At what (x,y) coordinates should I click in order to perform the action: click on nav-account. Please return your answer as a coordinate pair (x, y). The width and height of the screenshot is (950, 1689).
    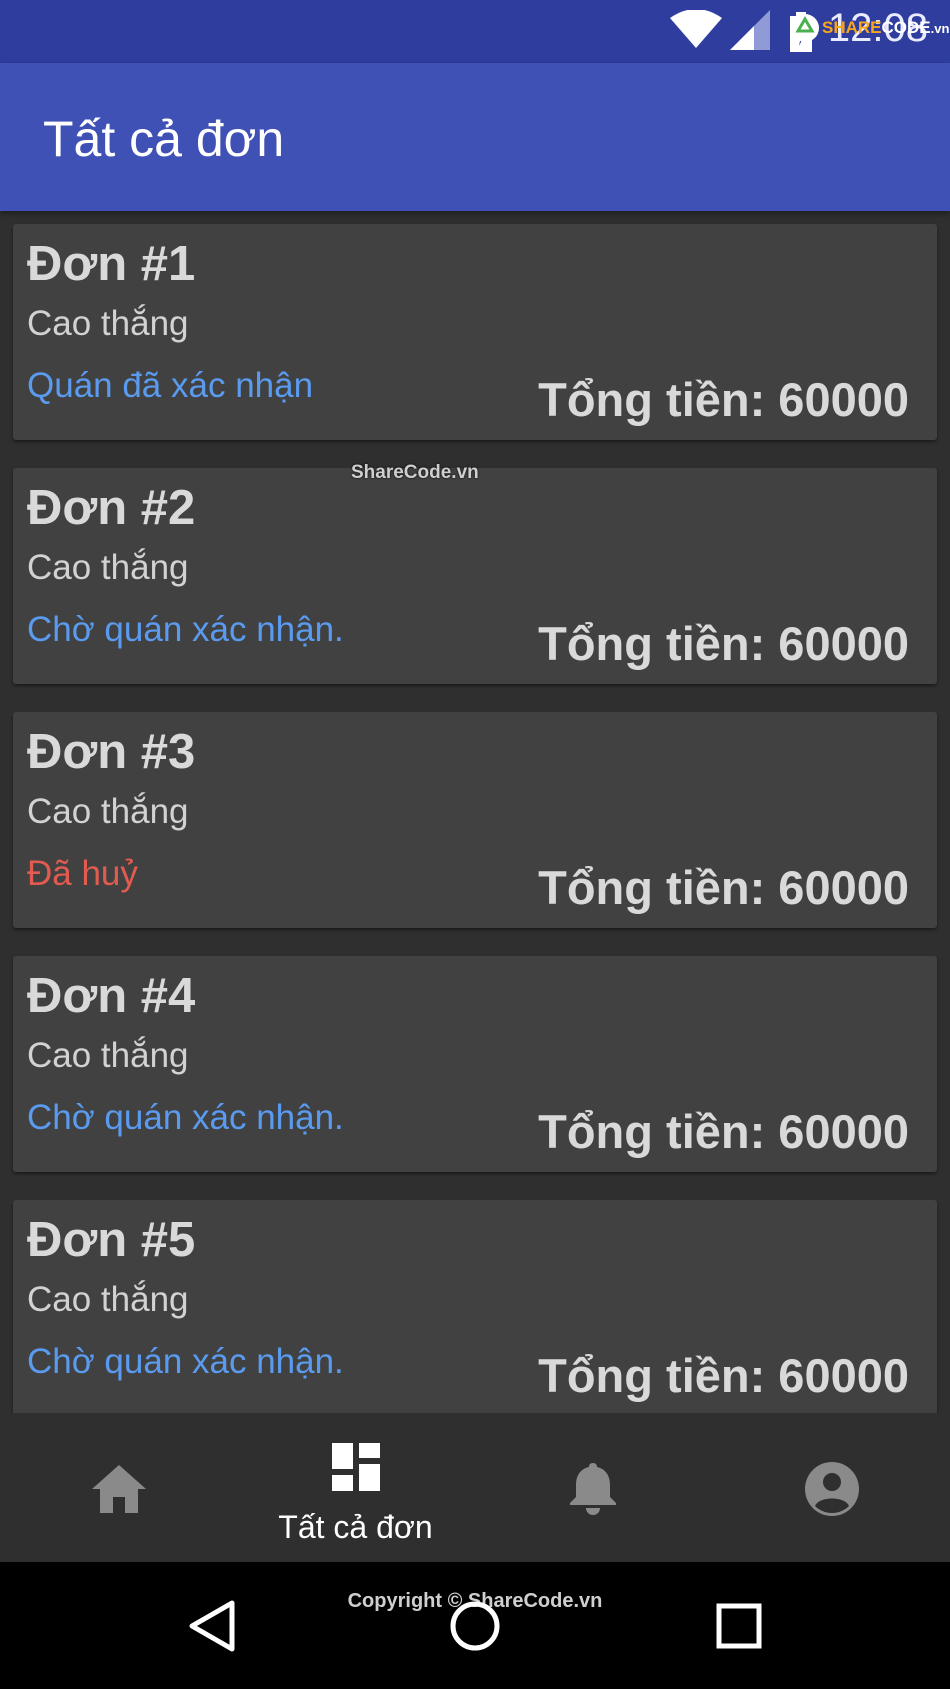
    Looking at the image, I should click on (829, 1487).